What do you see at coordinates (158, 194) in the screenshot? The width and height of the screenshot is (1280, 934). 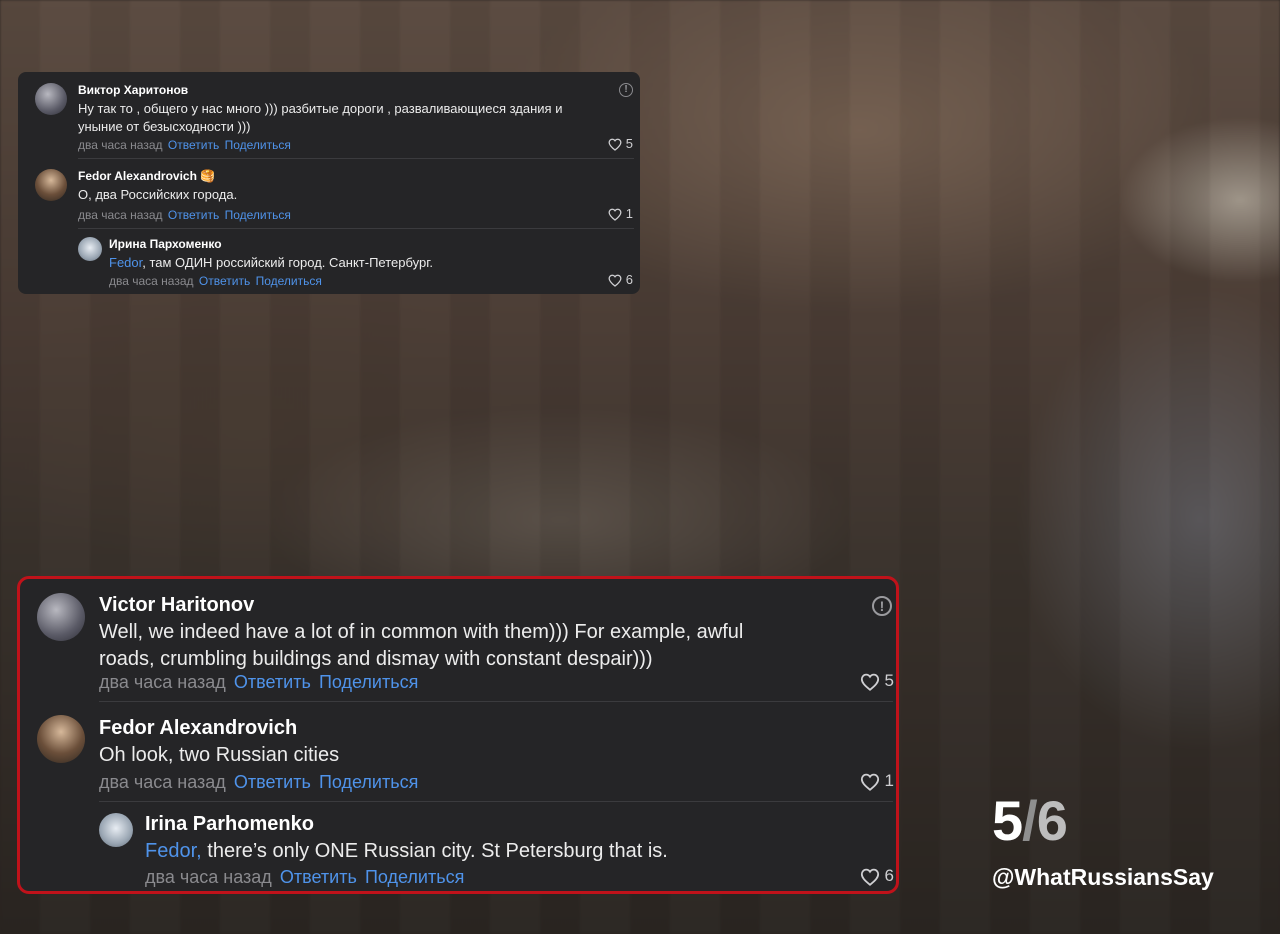 I see `comment-text: О, два Российских города.` at bounding box center [158, 194].